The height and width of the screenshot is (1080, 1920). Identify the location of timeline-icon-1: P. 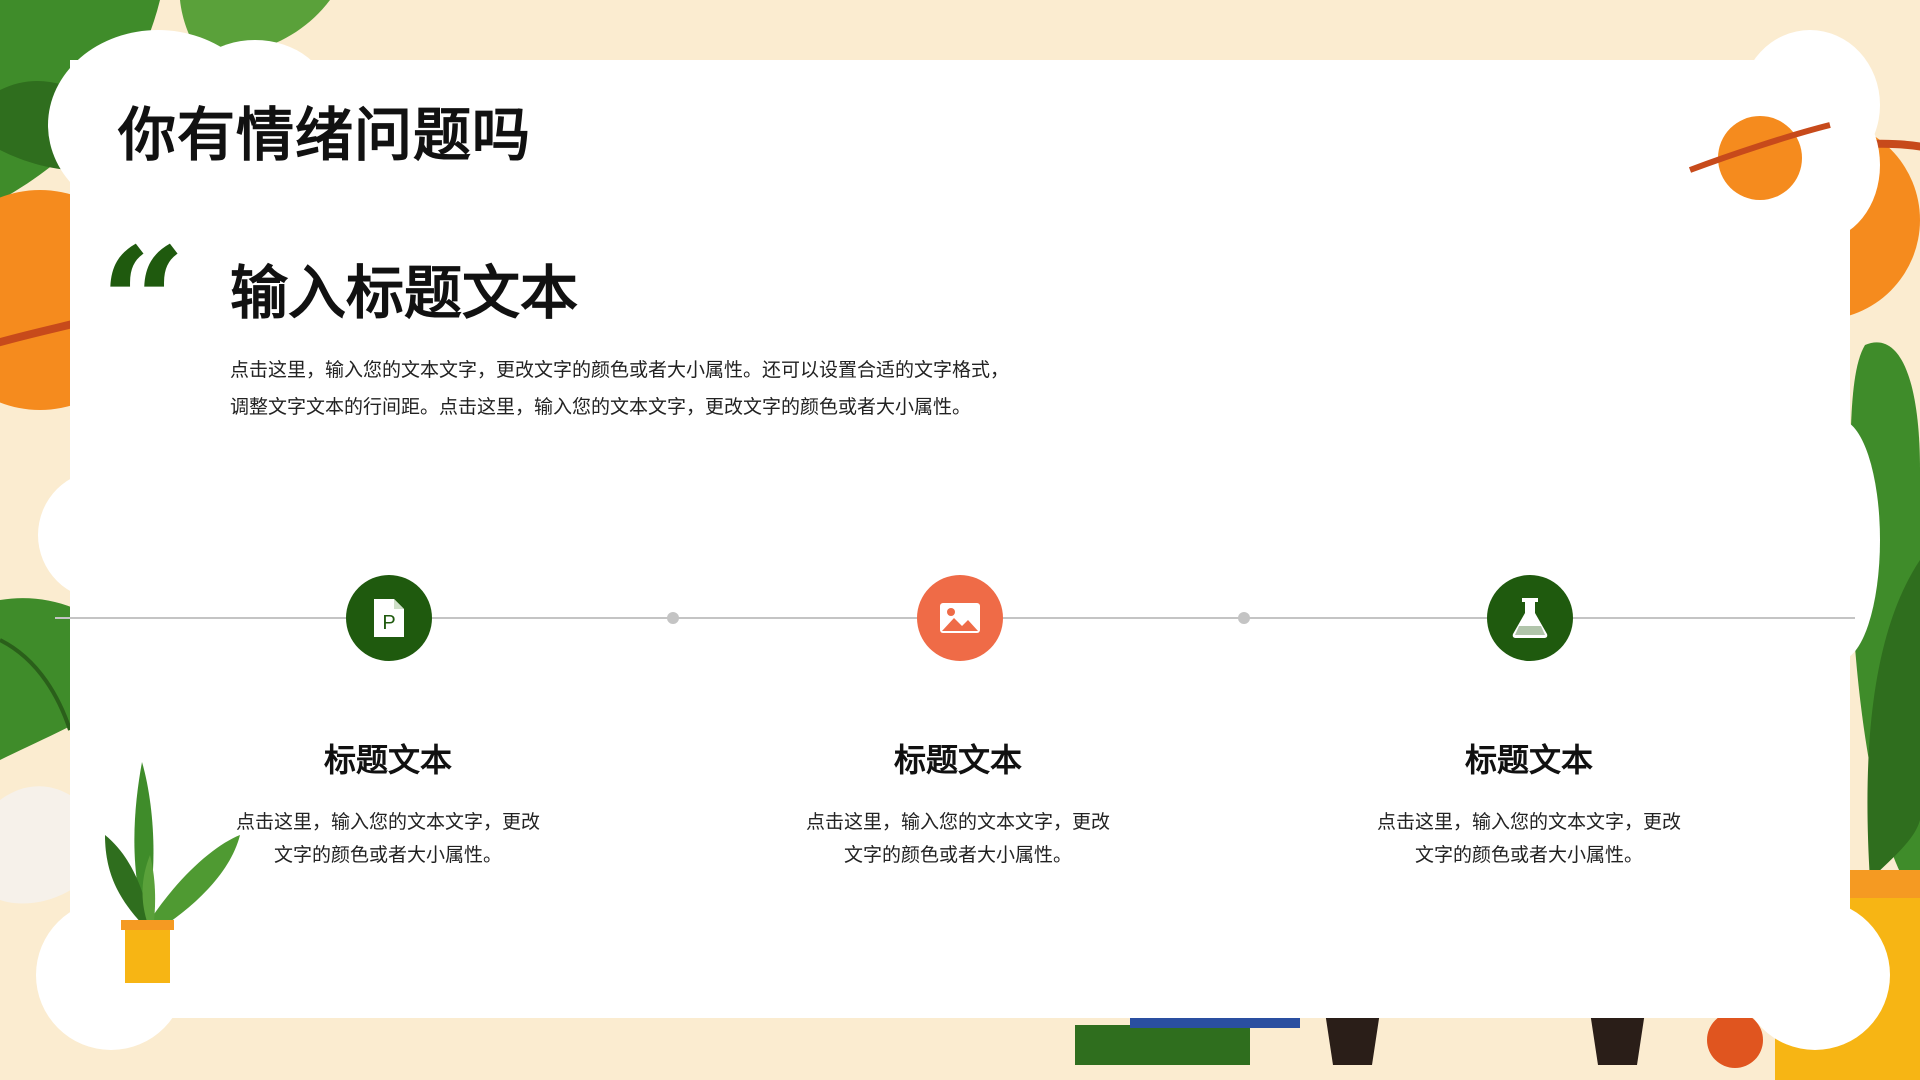
(389, 618).